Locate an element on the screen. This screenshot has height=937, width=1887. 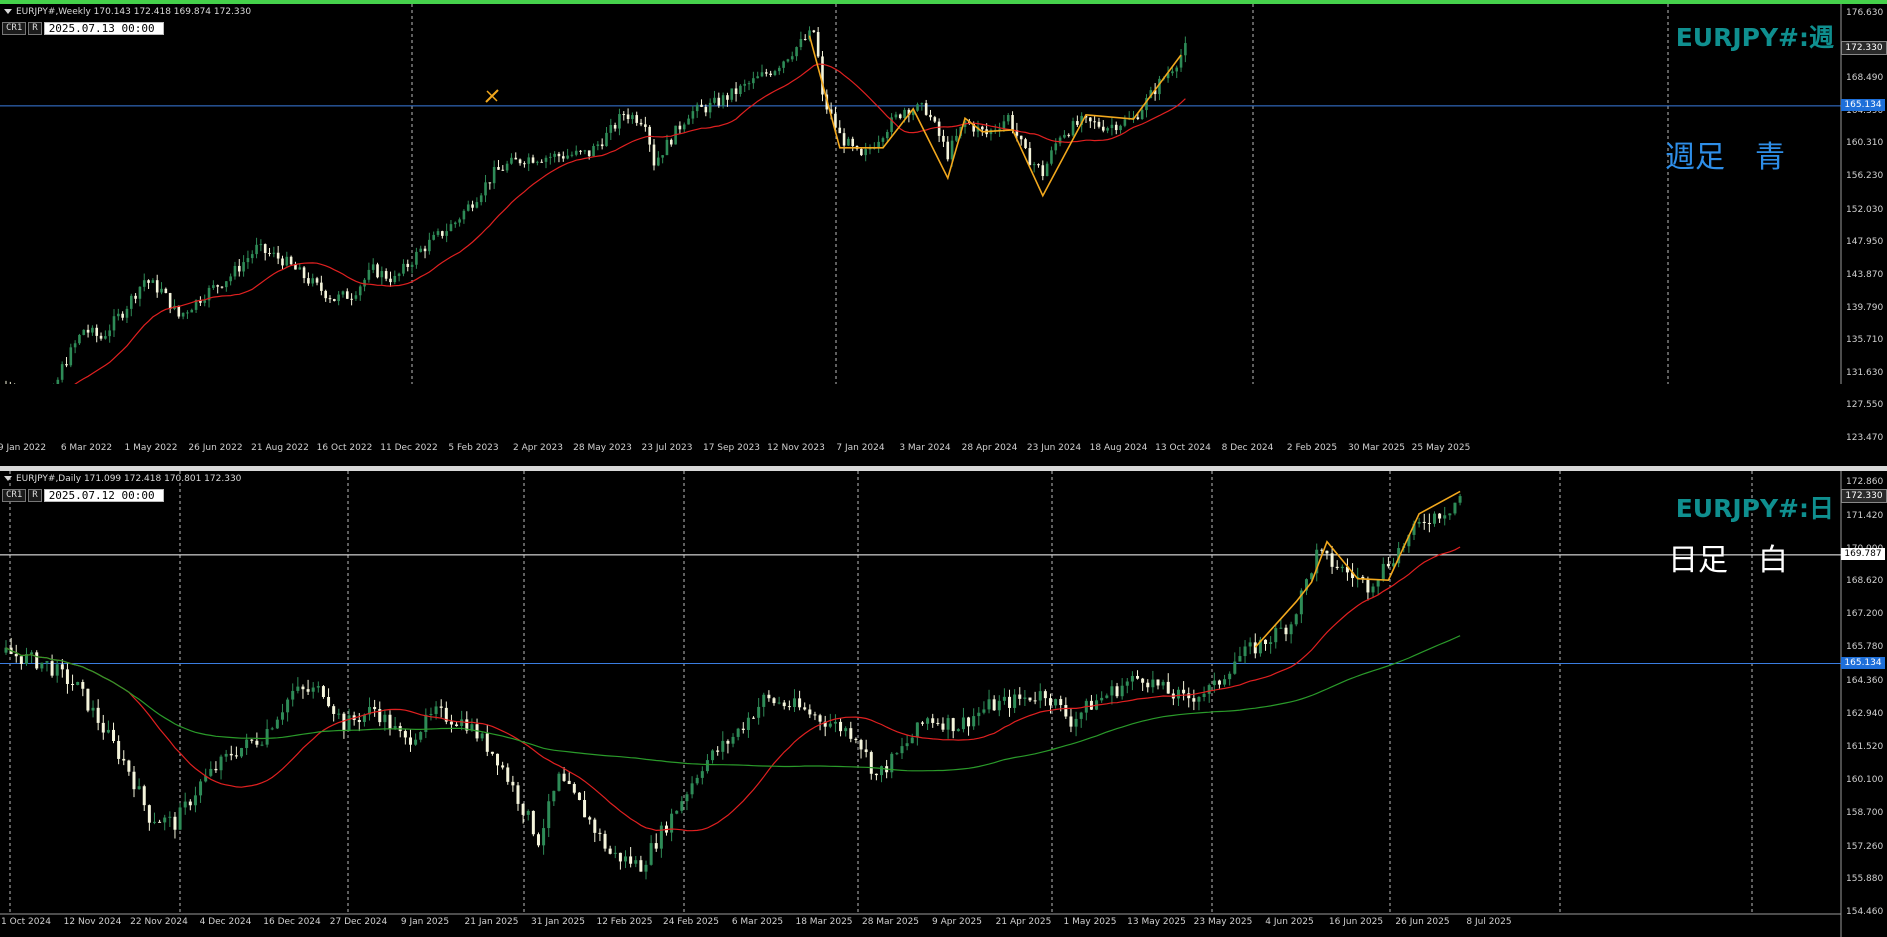
time-tick-label: 24 Feb 2025 is located at coordinates (691, 922).